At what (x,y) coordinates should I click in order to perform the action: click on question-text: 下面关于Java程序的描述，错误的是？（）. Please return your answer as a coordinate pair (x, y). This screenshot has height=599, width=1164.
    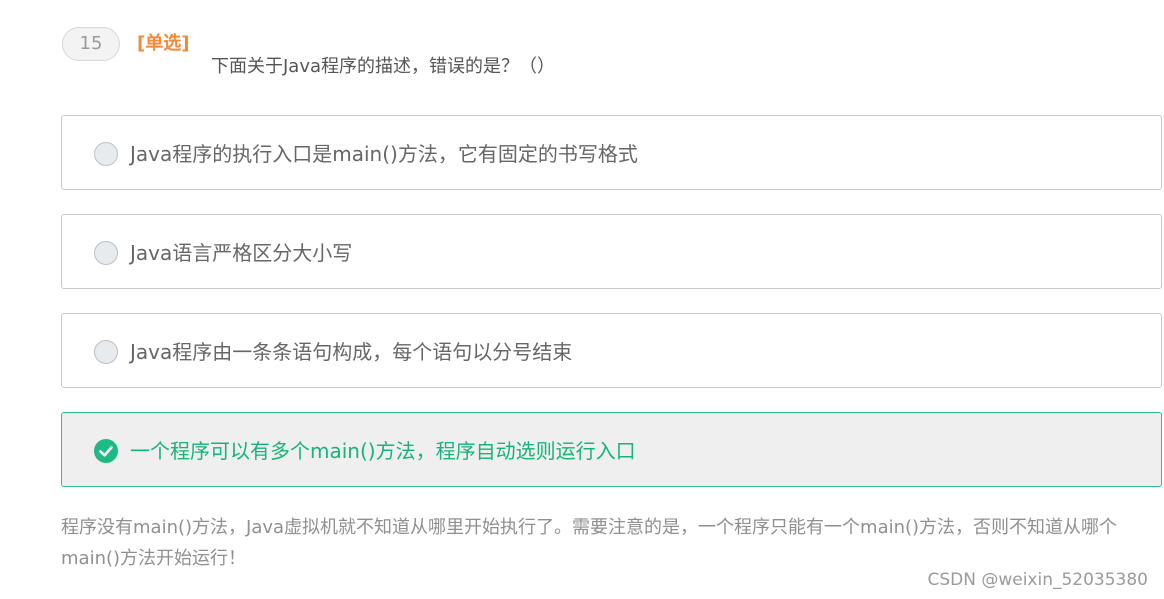
    Looking at the image, I should click on (383, 66).